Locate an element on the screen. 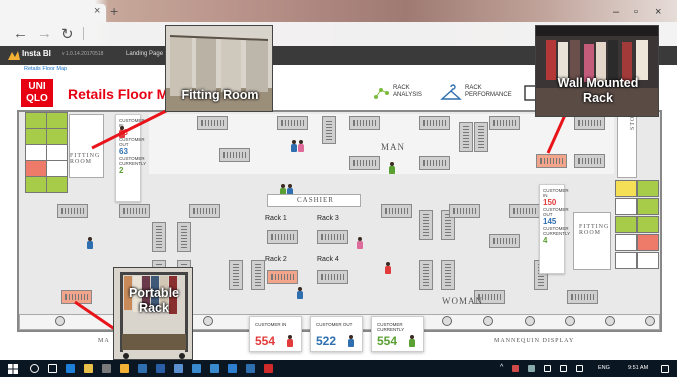  close-window-icon: × is located at coordinates (658, 12).